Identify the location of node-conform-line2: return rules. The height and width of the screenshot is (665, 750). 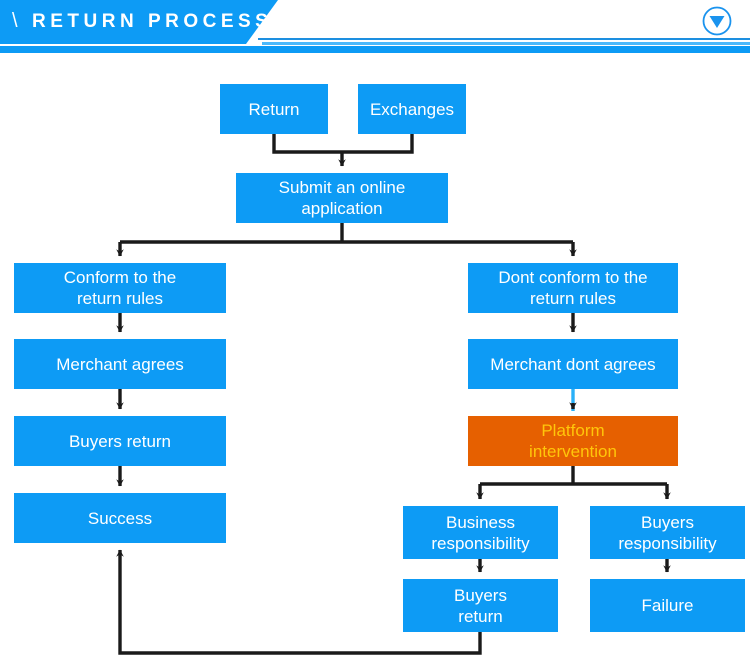
(120, 298).